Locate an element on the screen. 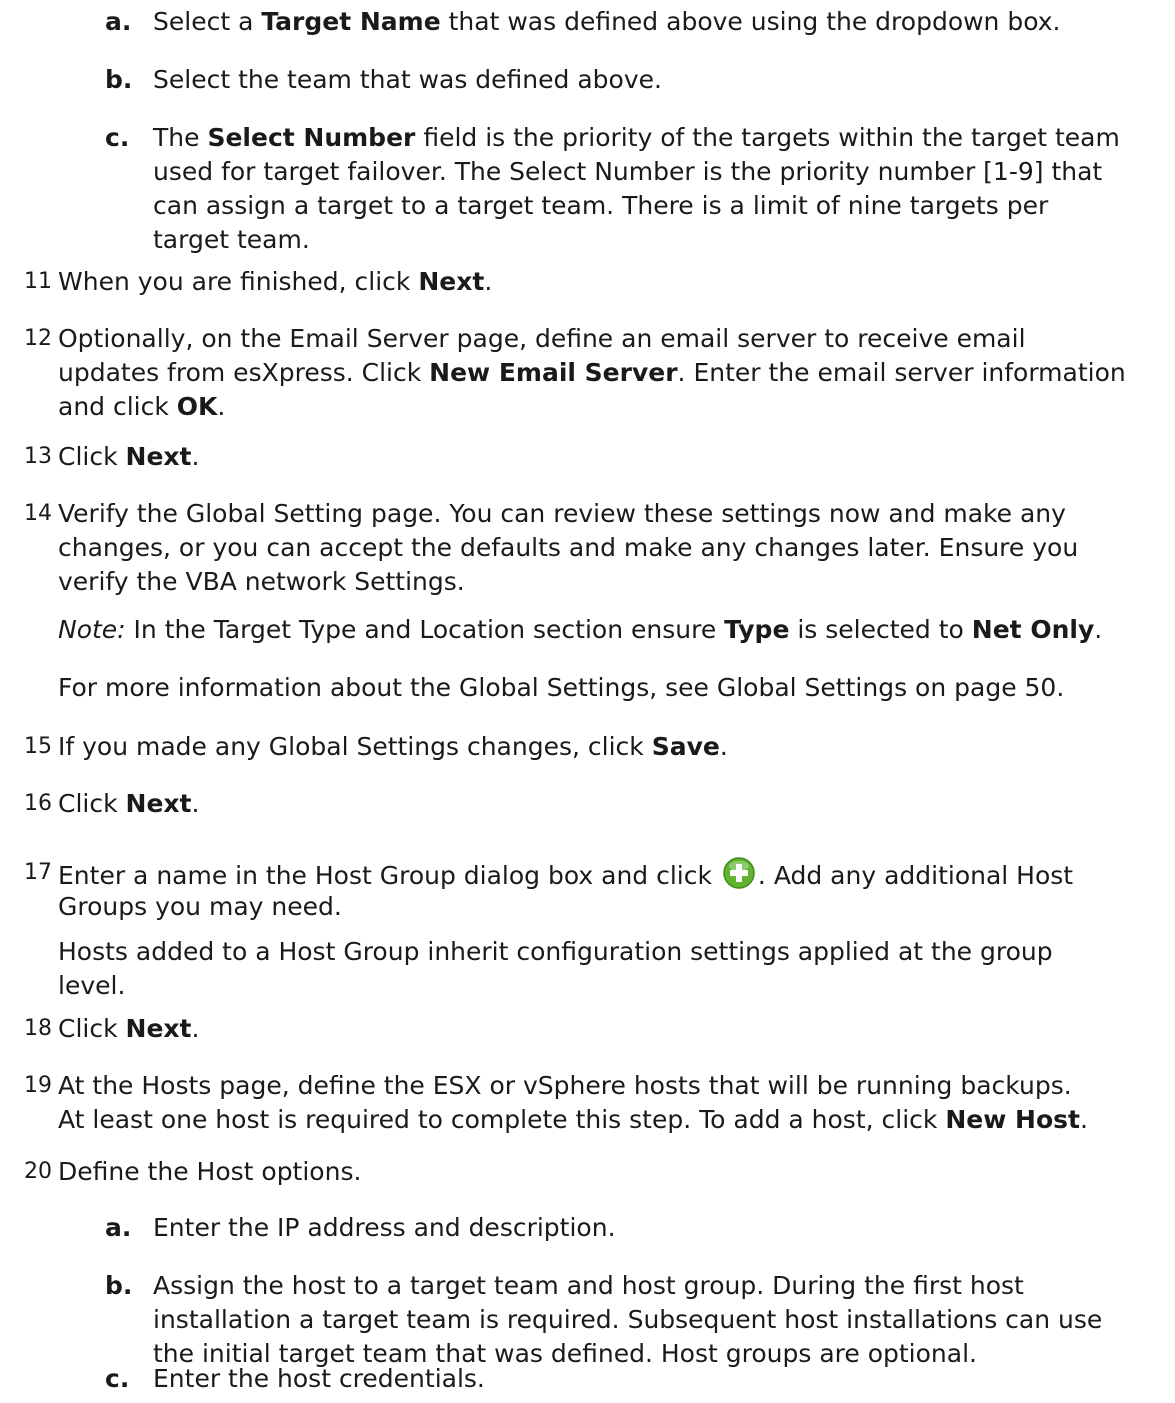 This screenshot has height=1403, width=1175. host-sub-item-a: a. Enter the IP address and description. is located at coordinates (587, 1228).